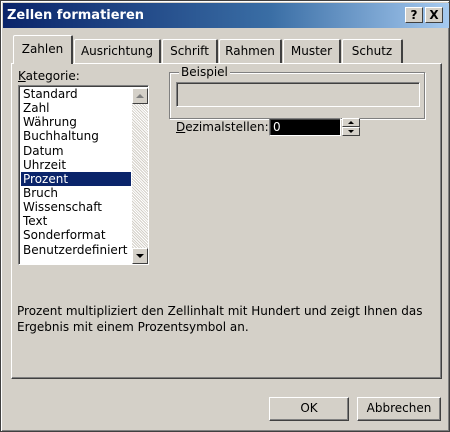 Image resolution: width=450 pixels, height=432 pixels. What do you see at coordinates (250, 51) in the screenshot?
I see `tab-rahmen: Rahmen` at bounding box center [250, 51].